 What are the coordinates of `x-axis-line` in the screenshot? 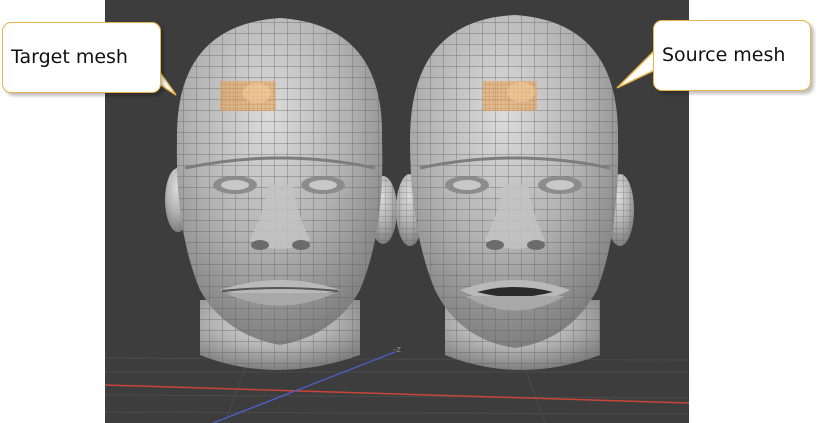 It's located at (397, 394).